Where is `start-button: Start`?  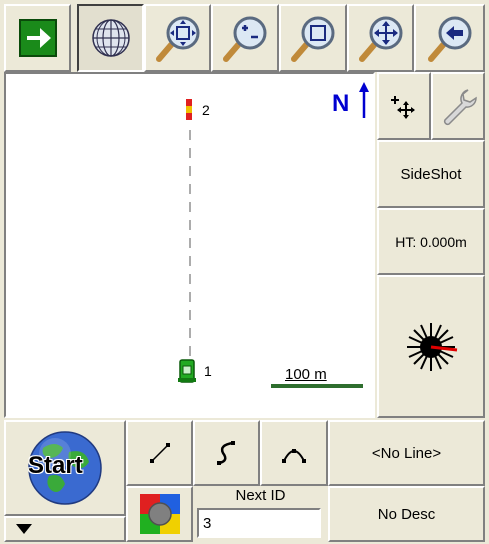
start-button: Start is located at coordinates (65, 468).